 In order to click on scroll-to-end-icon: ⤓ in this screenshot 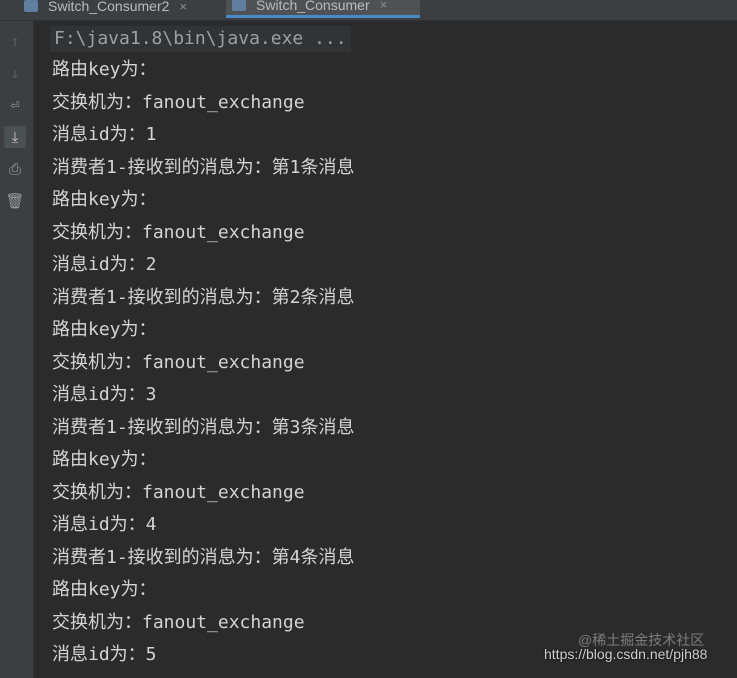, I will do `click(15, 137)`.